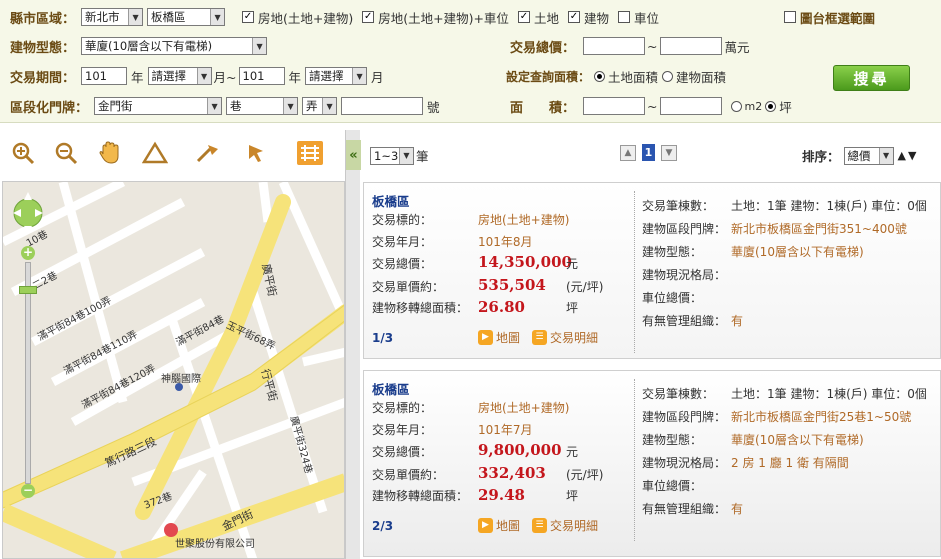 The height and width of the screenshot is (559, 941). I want to click on area-label: 面 積：, so click(543, 108).